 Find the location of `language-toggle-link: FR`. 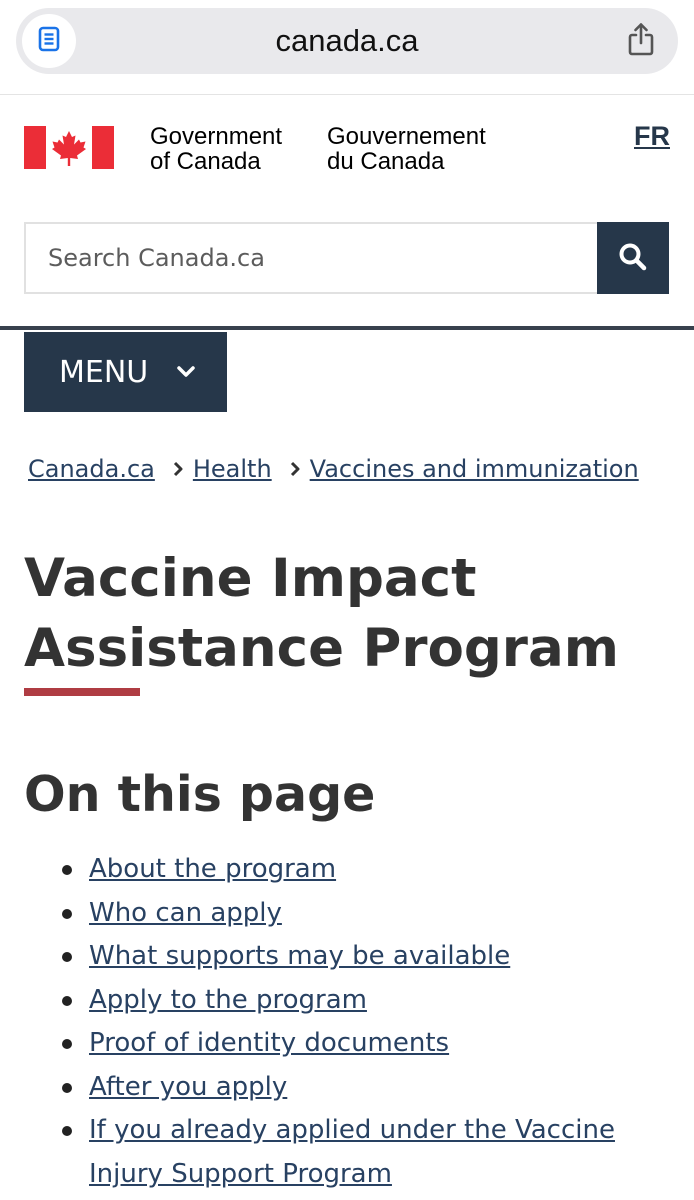

language-toggle-link: FR is located at coordinates (652, 136).